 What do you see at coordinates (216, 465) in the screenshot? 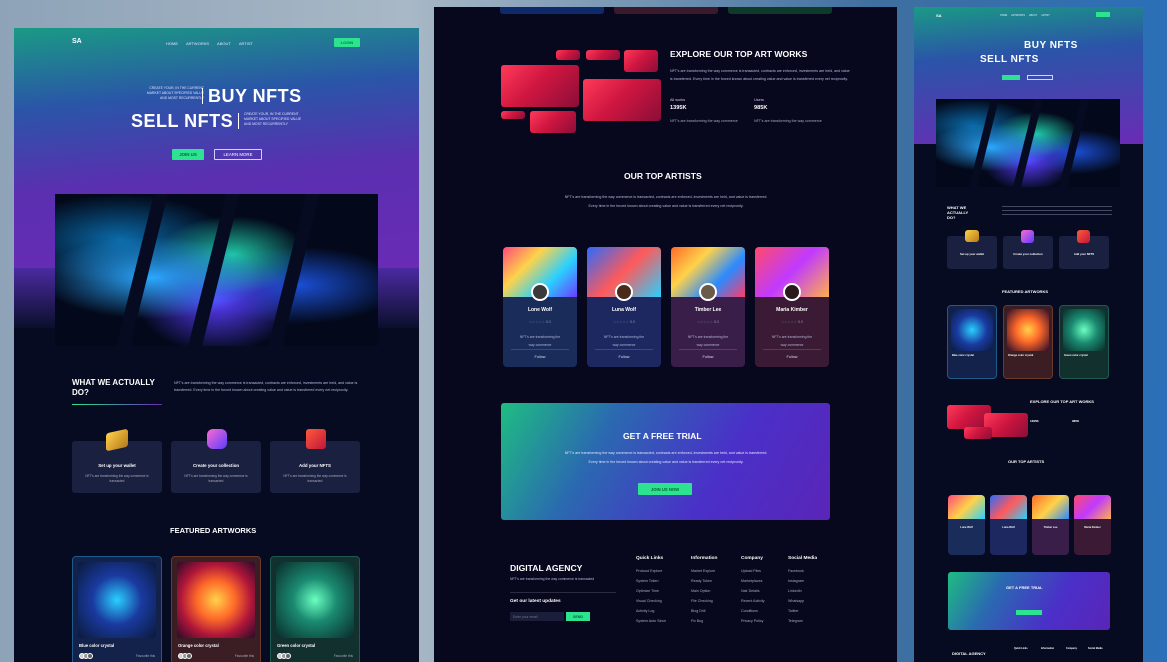
I see `step-title: Create your collection` at bounding box center [216, 465].